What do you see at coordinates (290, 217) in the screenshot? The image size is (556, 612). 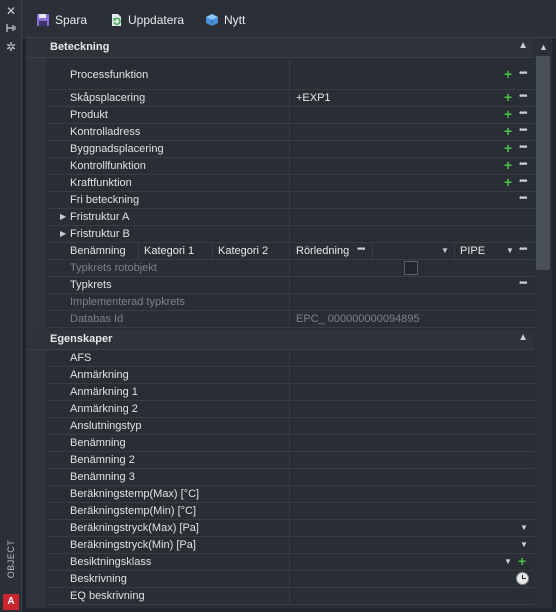 I see `row-fristruktur-a: ▶ Fristruktur A` at bounding box center [290, 217].